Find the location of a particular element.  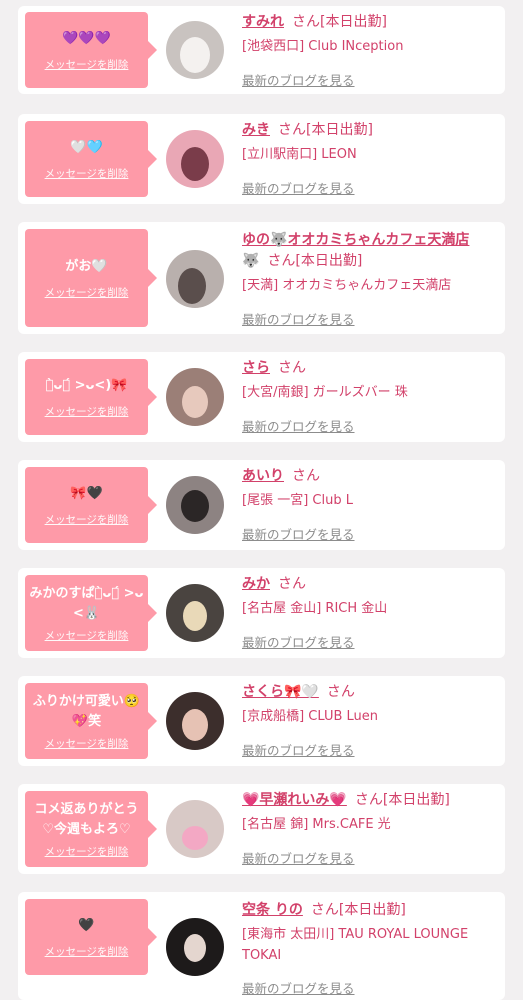

card-info: さくら🎀🤍 さん [京成船橋] CLUB Luen is located at coordinates (370, 704).